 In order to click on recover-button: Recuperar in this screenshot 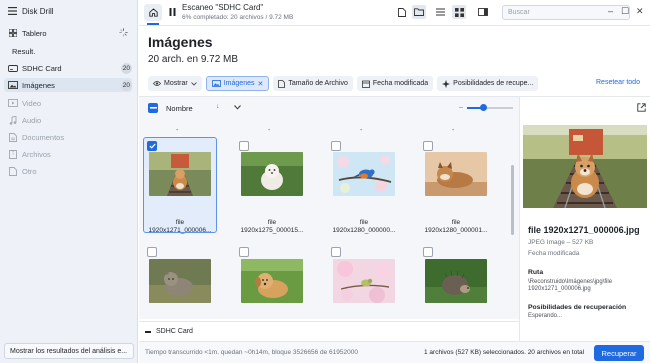, I will do `click(619, 353)`.